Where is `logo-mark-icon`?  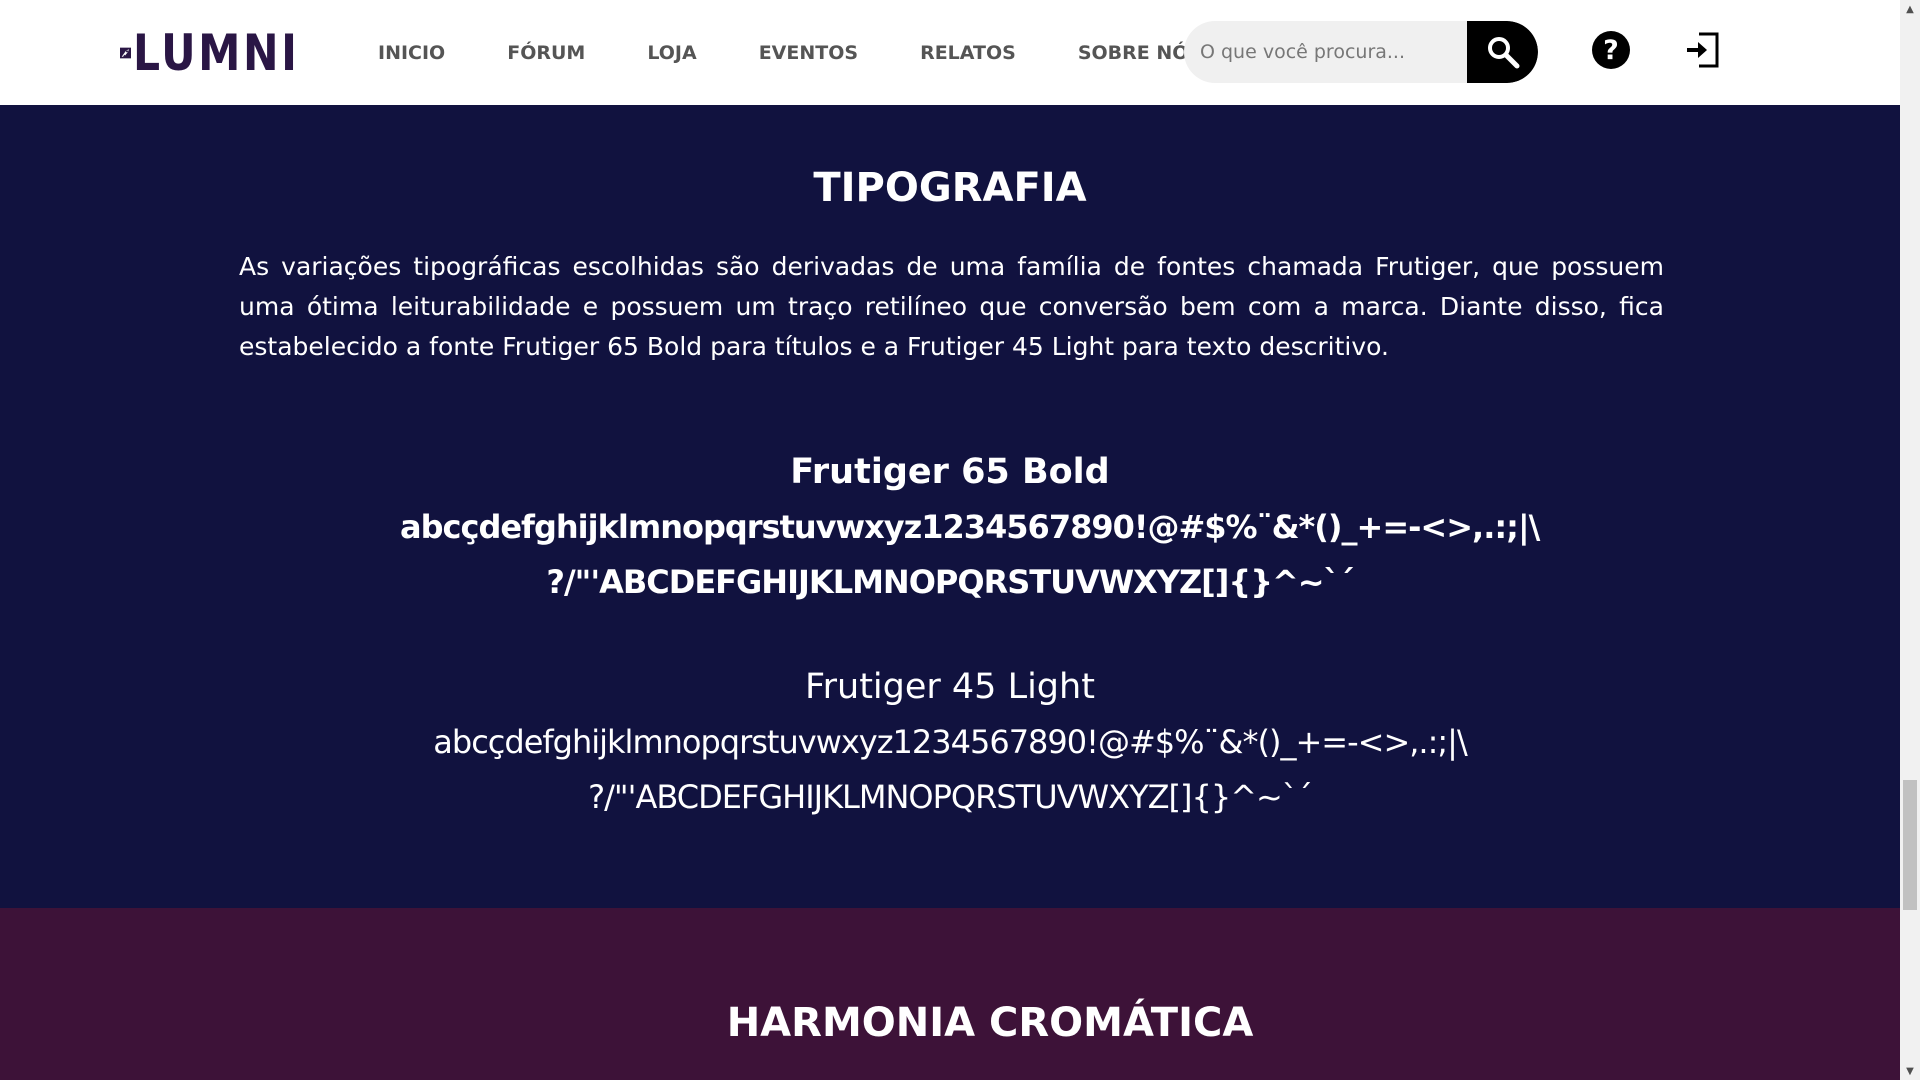
logo-mark-icon is located at coordinates (126, 53).